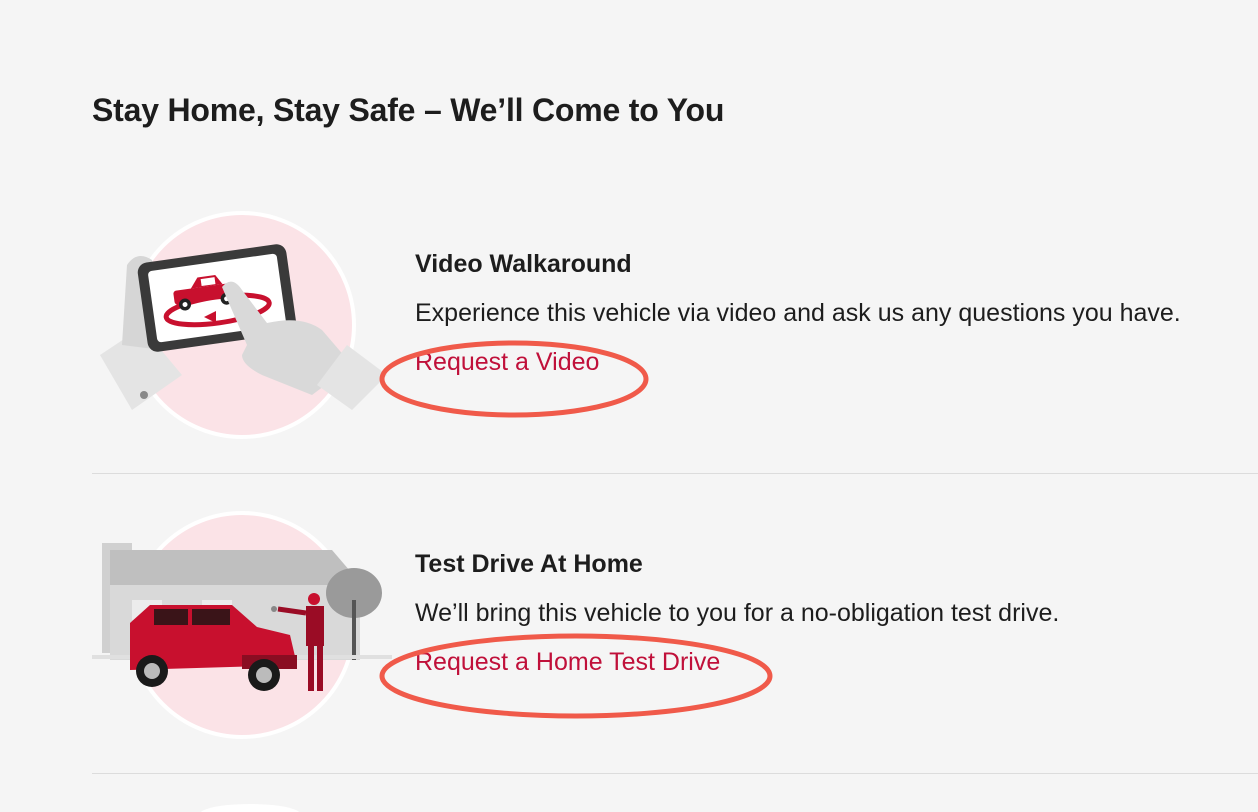 This screenshot has height=812, width=1258. What do you see at coordinates (507, 362) in the screenshot?
I see `request-video-link: Request a Video` at bounding box center [507, 362].